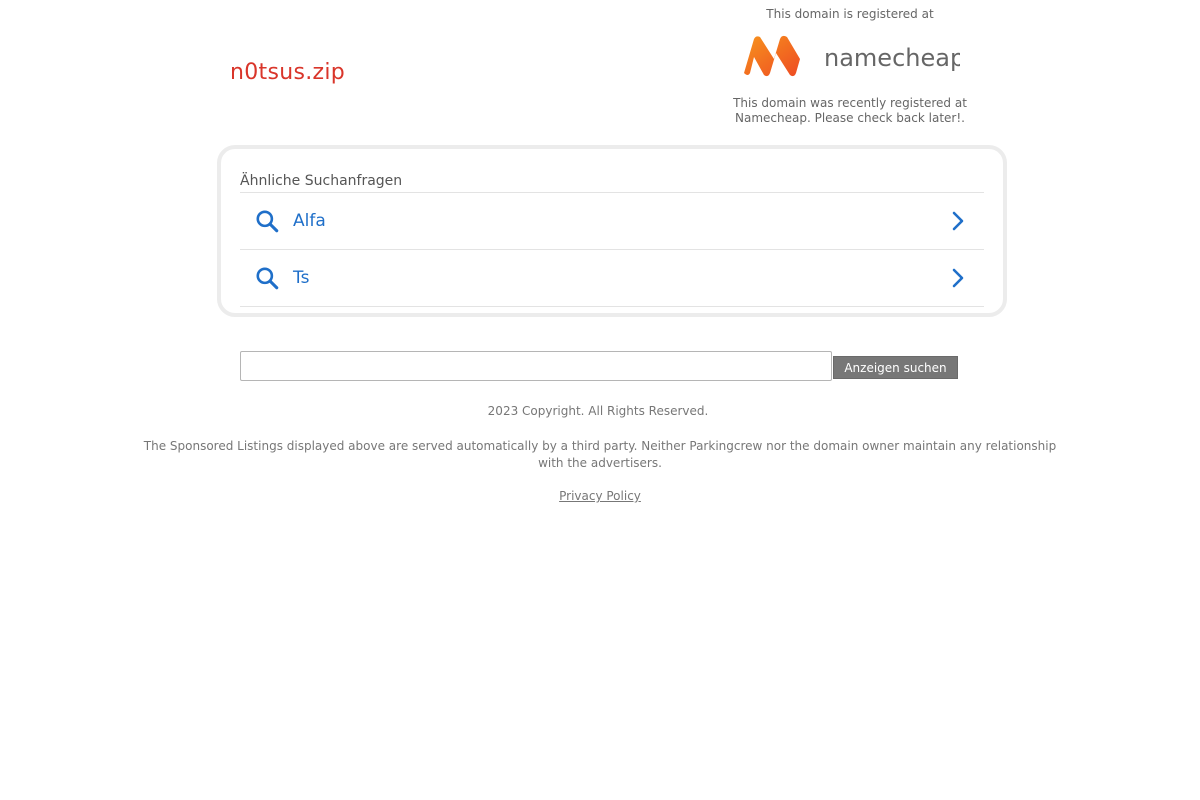 Image resolution: width=1200 pixels, height=800 pixels. I want to click on ad-search-form: Anzeigen suchen, so click(600, 367).